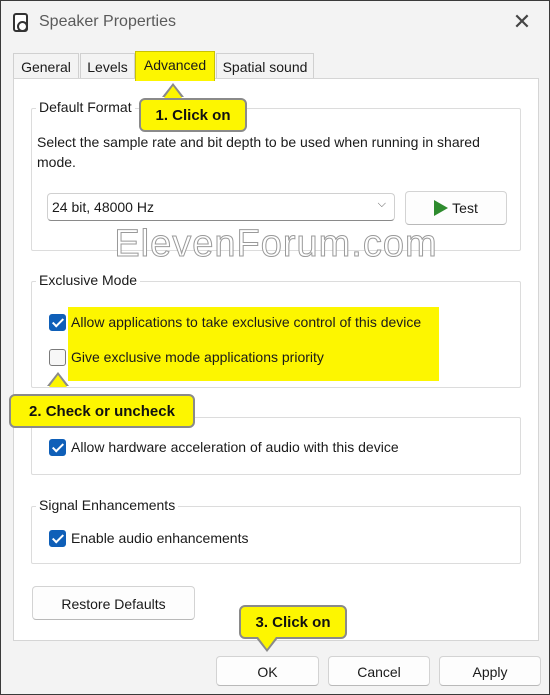 Image resolution: width=550 pixels, height=695 pixels. Describe the element at coordinates (275, 23) in the screenshot. I see `title-bar: Speaker Properties ✕` at that location.